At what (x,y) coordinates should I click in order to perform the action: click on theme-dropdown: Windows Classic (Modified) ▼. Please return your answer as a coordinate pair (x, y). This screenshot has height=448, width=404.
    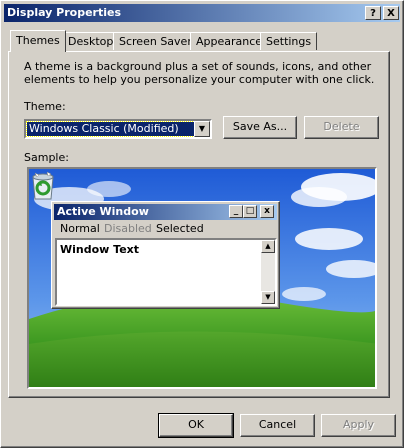
    Looking at the image, I should click on (118, 129).